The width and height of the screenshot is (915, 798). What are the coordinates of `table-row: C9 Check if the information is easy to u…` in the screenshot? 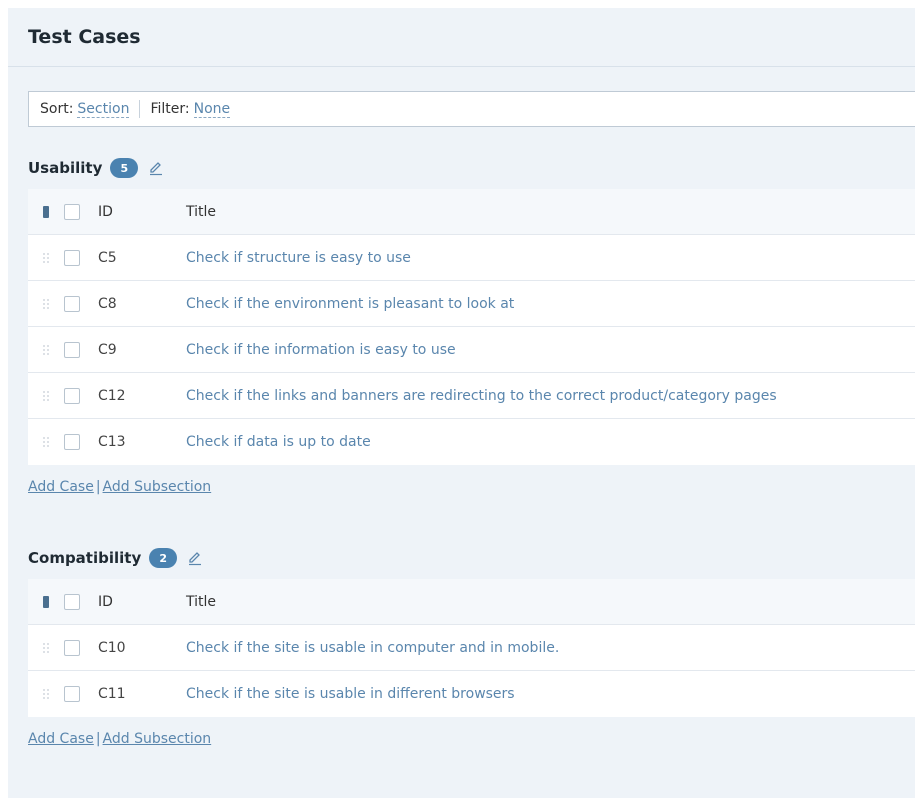 It's located at (471, 350).